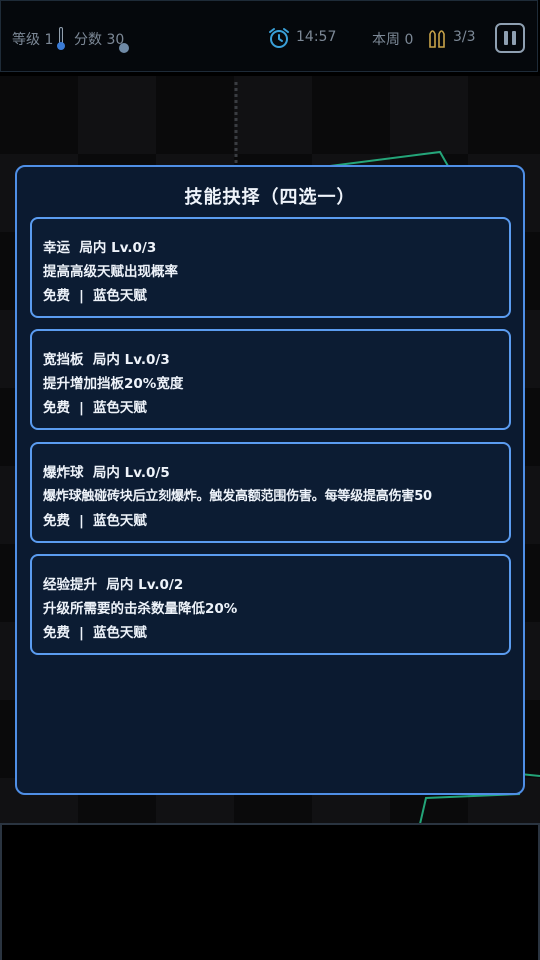 This screenshot has width=540, height=960. What do you see at coordinates (61, 38) in the screenshot?
I see `thermometer-icon` at bounding box center [61, 38].